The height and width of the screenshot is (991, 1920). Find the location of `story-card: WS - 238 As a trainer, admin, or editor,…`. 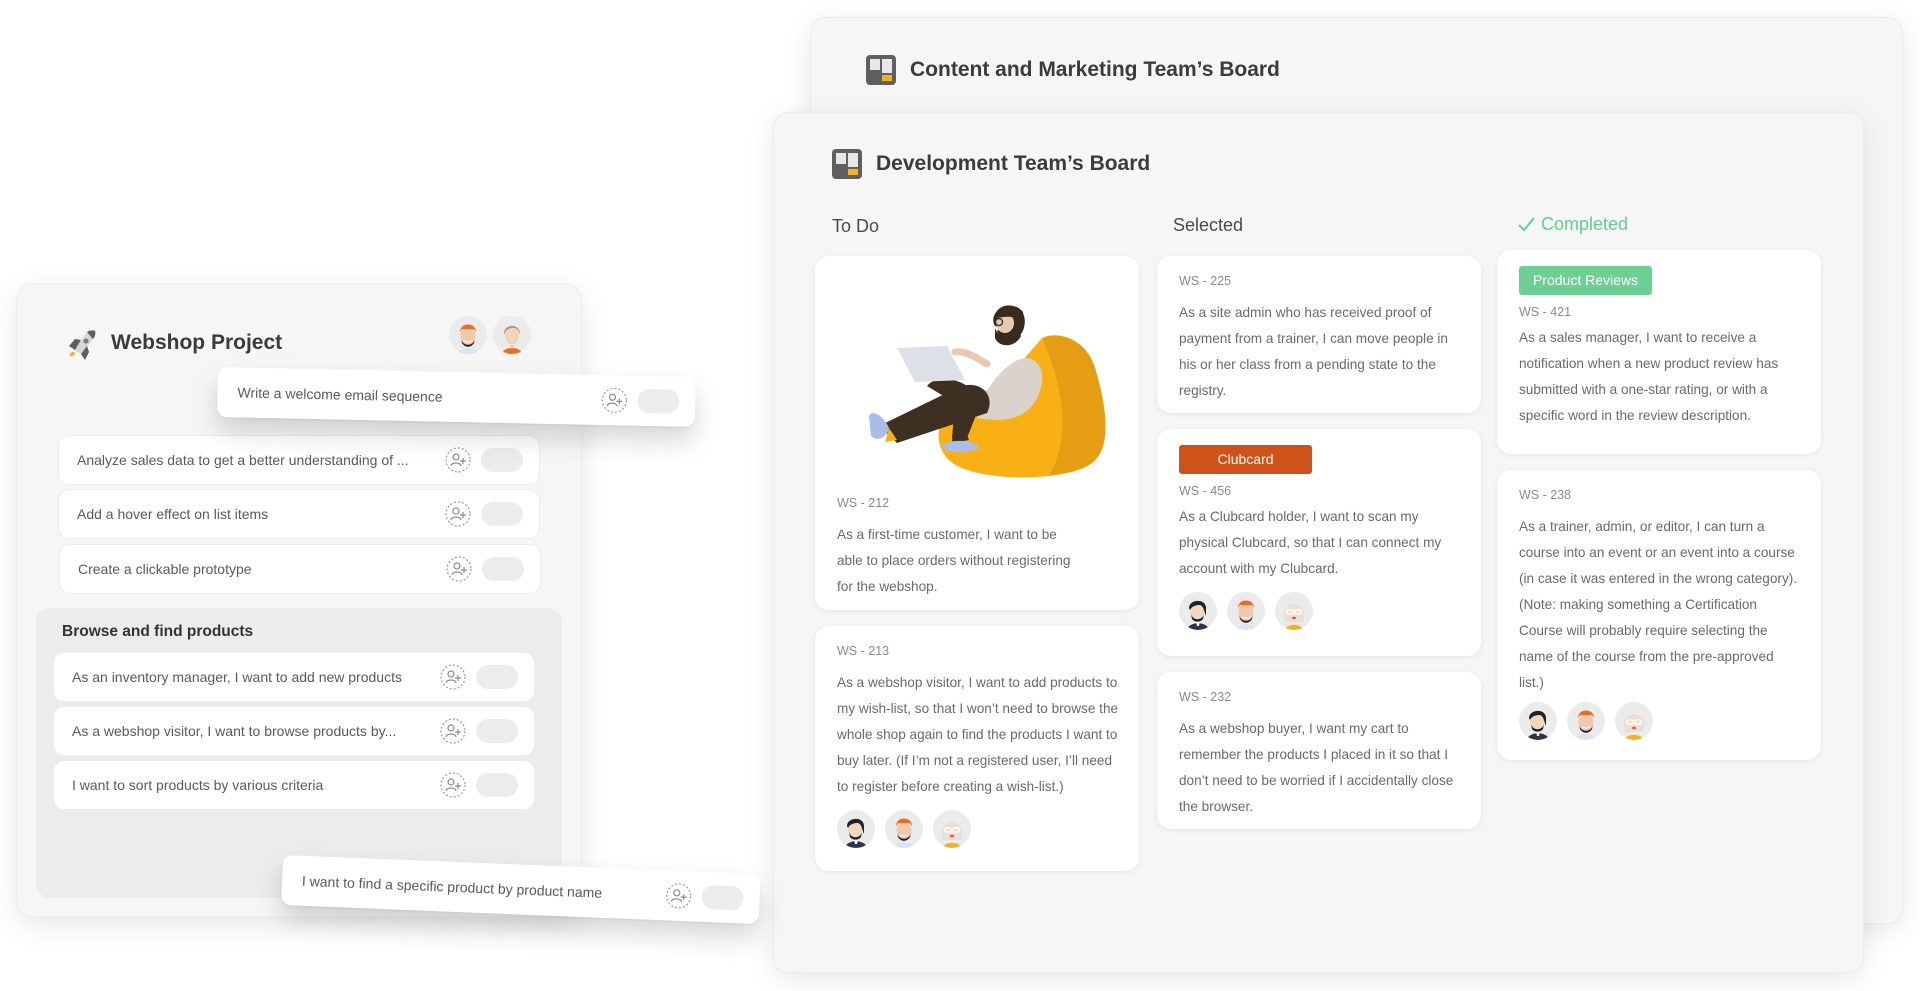

story-card: WS - 238 As a trainer, admin, or editor,… is located at coordinates (1659, 615).